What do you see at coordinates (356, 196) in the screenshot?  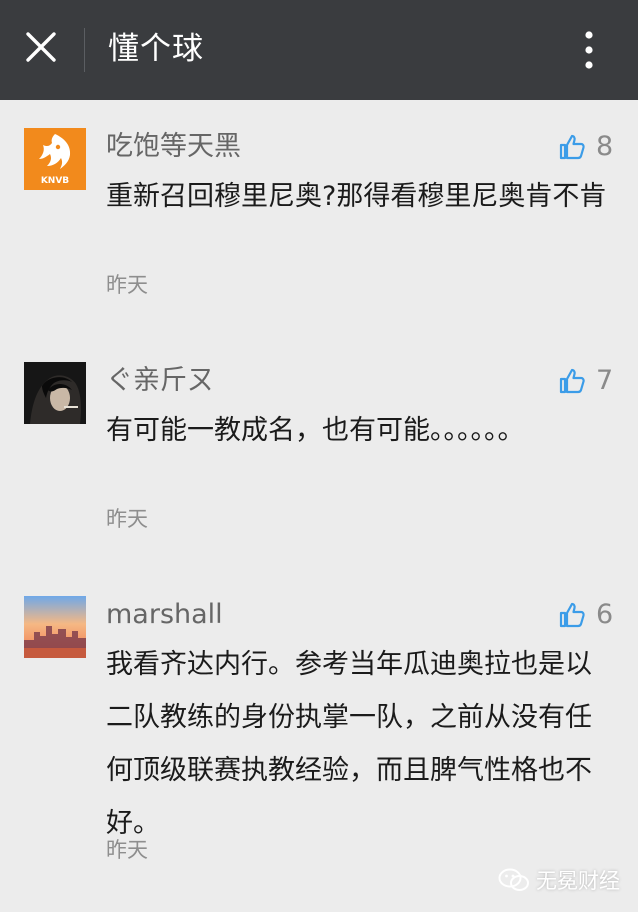 I see `comment-text: 重新召回穆里尼奥?那得看穆里尼奥肯不肯` at bounding box center [356, 196].